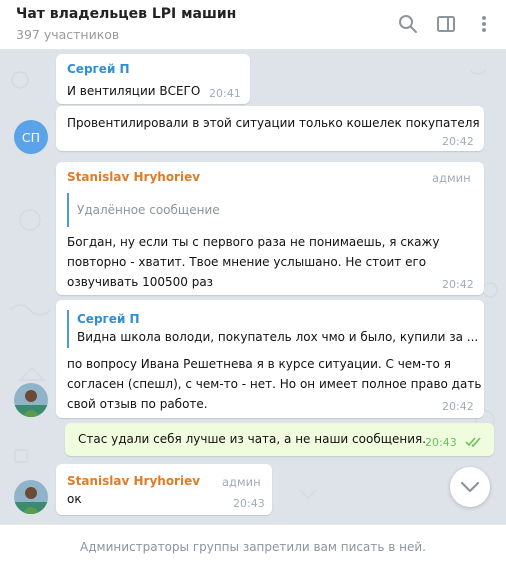 The height and width of the screenshot is (570, 506). I want to click on reply-text: Удалённое сообщение, so click(148, 210).